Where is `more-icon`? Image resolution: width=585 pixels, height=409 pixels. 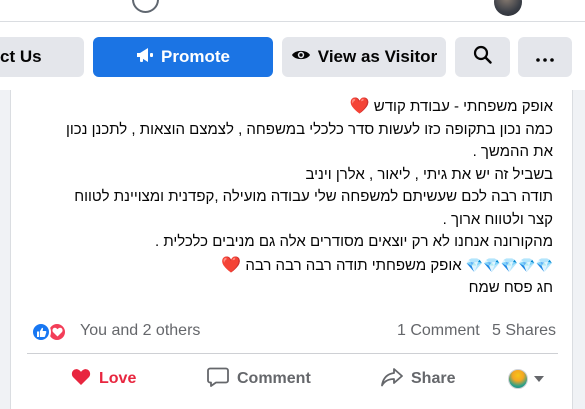 more-icon is located at coordinates (545, 57).